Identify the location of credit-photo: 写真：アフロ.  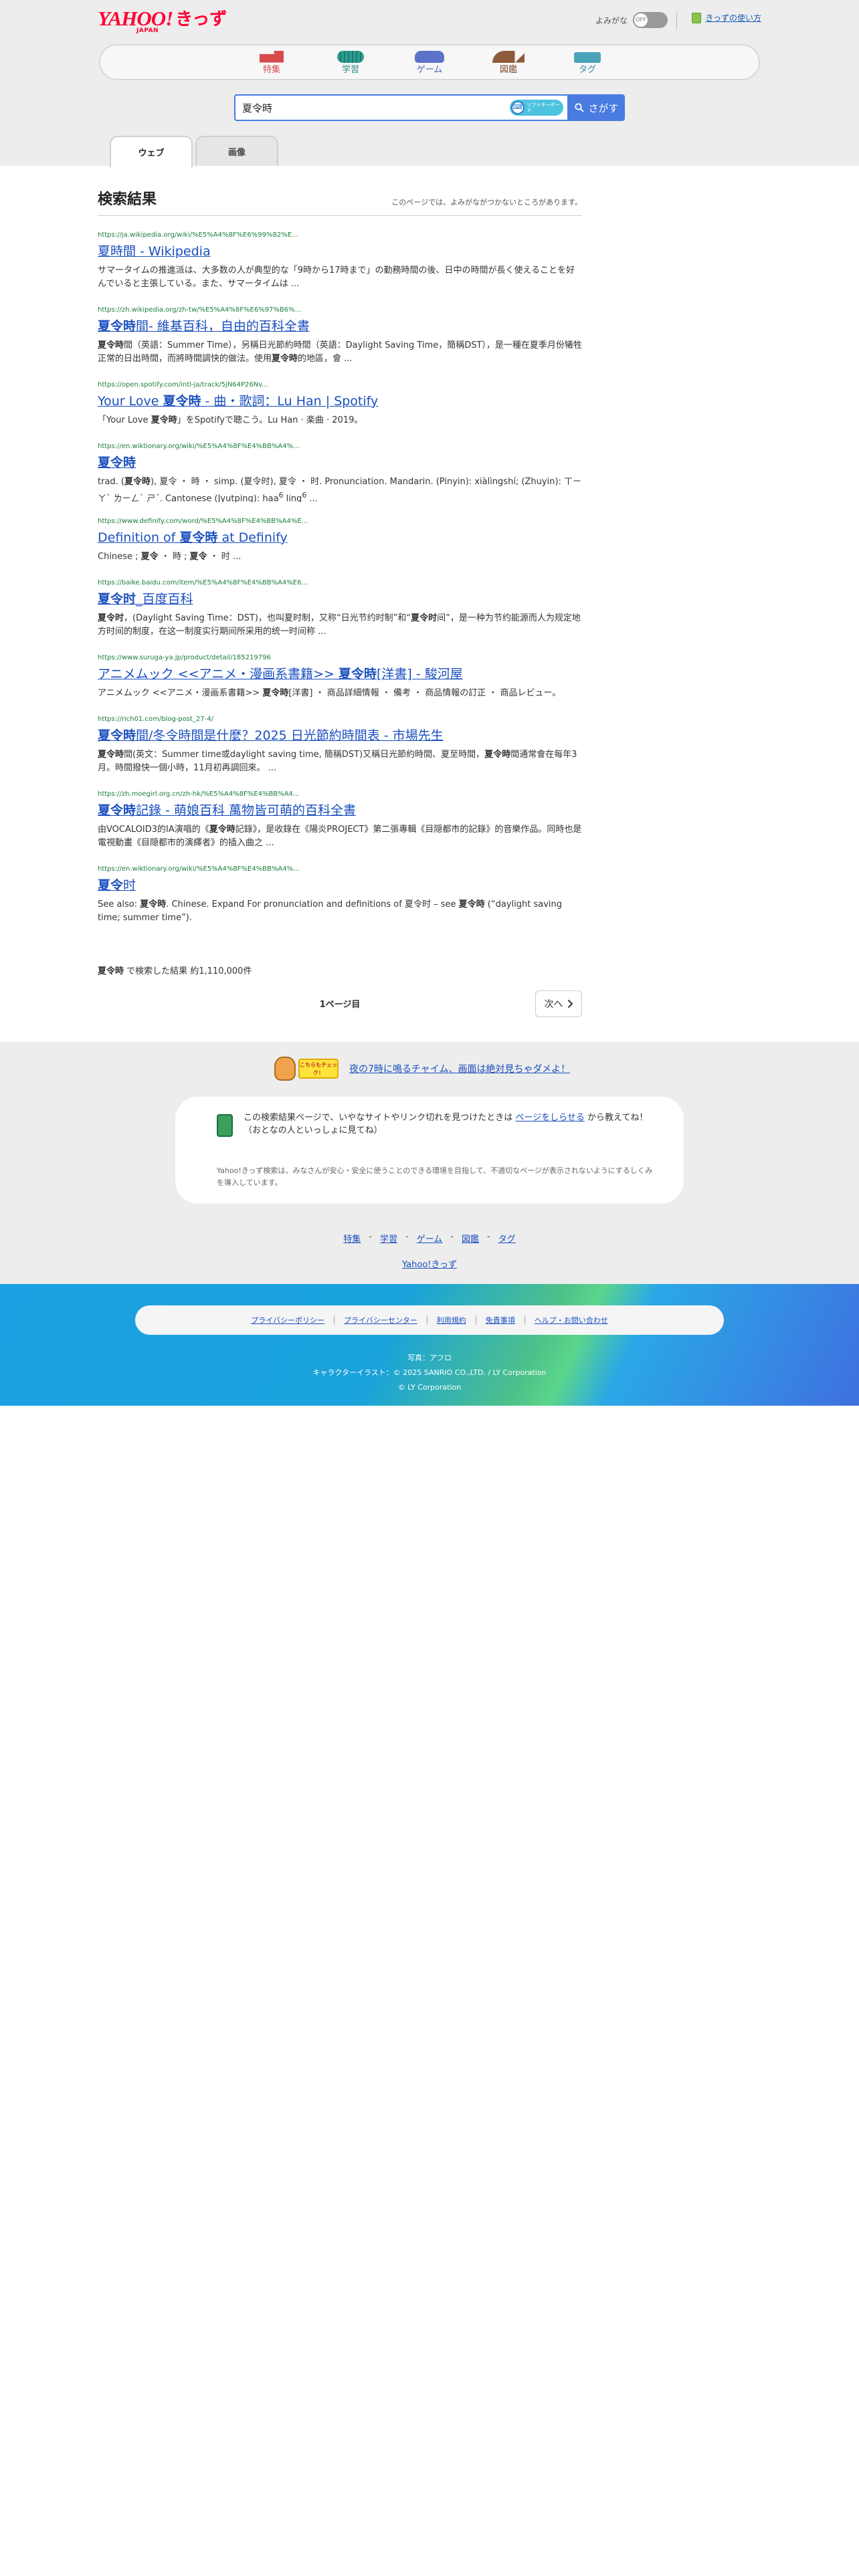
(429, 1358).